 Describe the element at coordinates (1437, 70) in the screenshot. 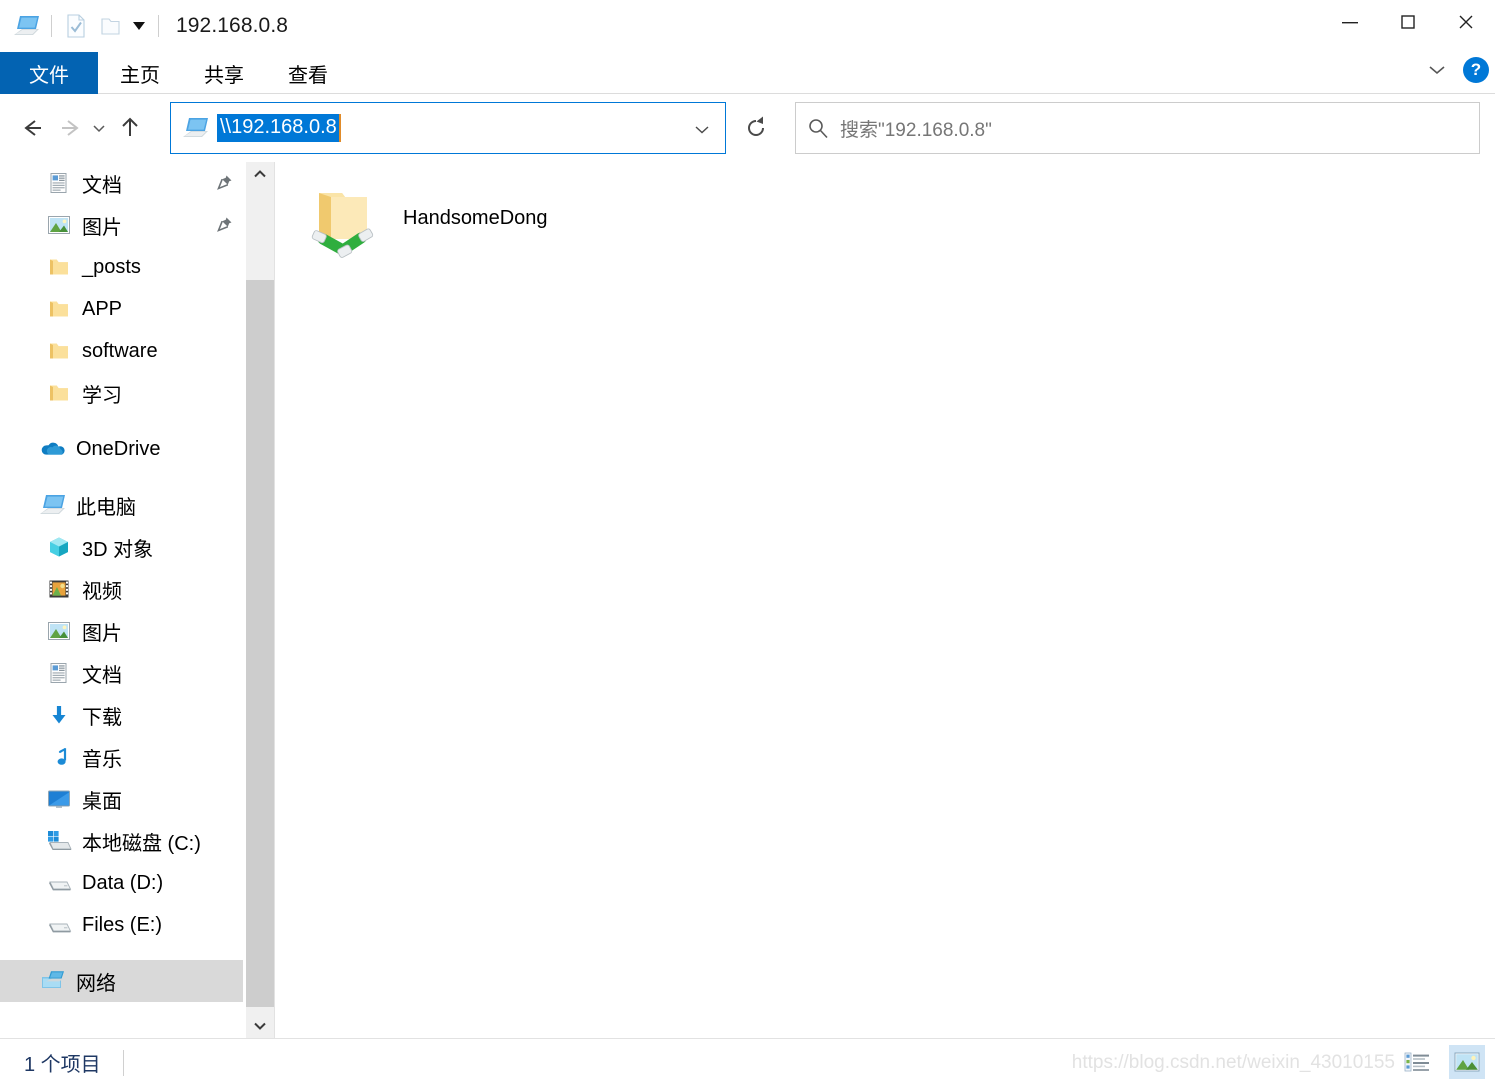

I see `chevron-down-icon` at that location.